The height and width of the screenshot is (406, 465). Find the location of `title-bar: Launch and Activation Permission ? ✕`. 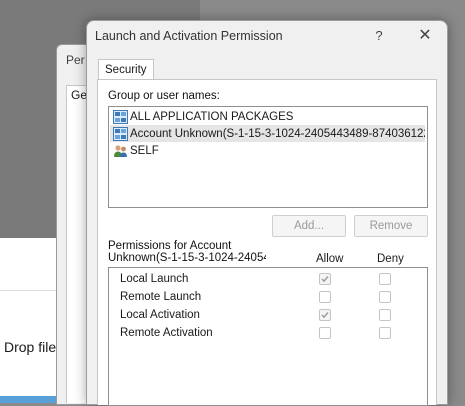

title-bar: Launch and Activation Permission ? ✕ is located at coordinates (267, 36).